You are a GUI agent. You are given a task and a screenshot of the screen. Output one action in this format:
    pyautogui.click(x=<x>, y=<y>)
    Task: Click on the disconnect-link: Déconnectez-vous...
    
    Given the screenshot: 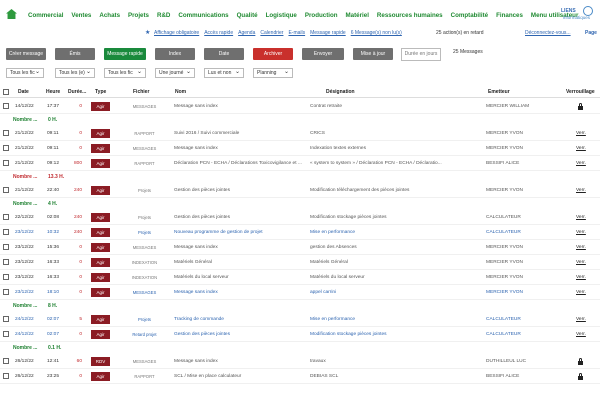 What is the action you would take?
    pyautogui.click(x=548, y=33)
    